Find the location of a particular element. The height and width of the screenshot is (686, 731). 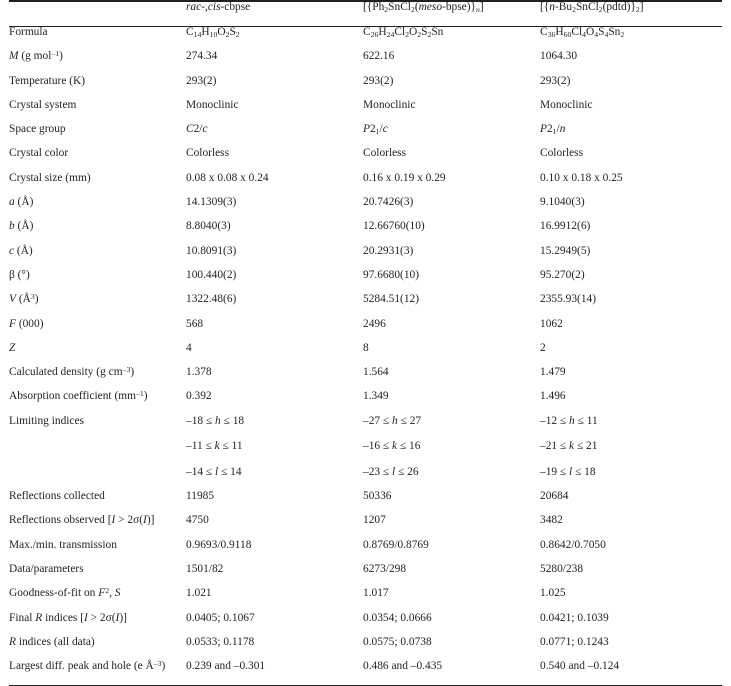

row-value-col-3: 0.0771; 0.1243 is located at coordinates (574, 641).